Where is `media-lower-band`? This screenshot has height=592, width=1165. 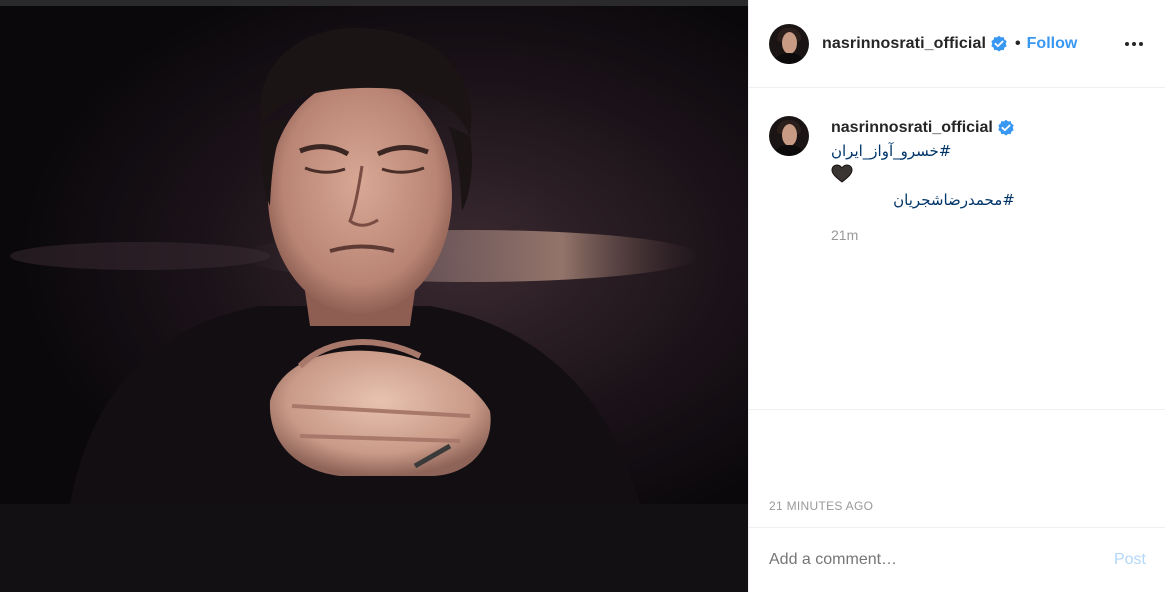
media-lower-band is located at coordinates (374, 548).